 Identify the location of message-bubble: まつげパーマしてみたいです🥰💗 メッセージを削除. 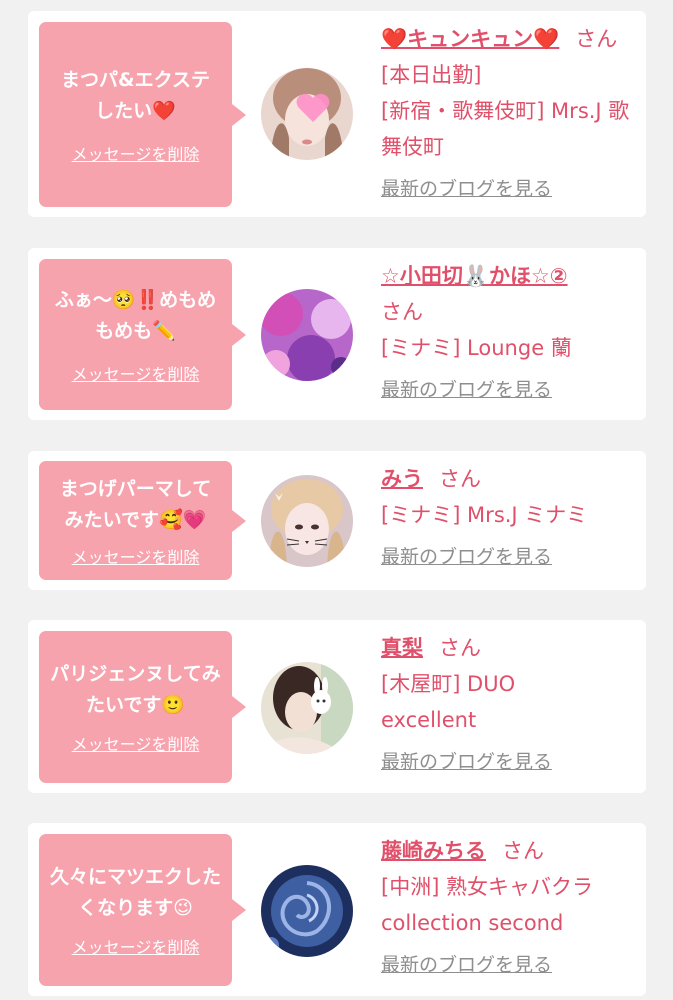
(142, 520).